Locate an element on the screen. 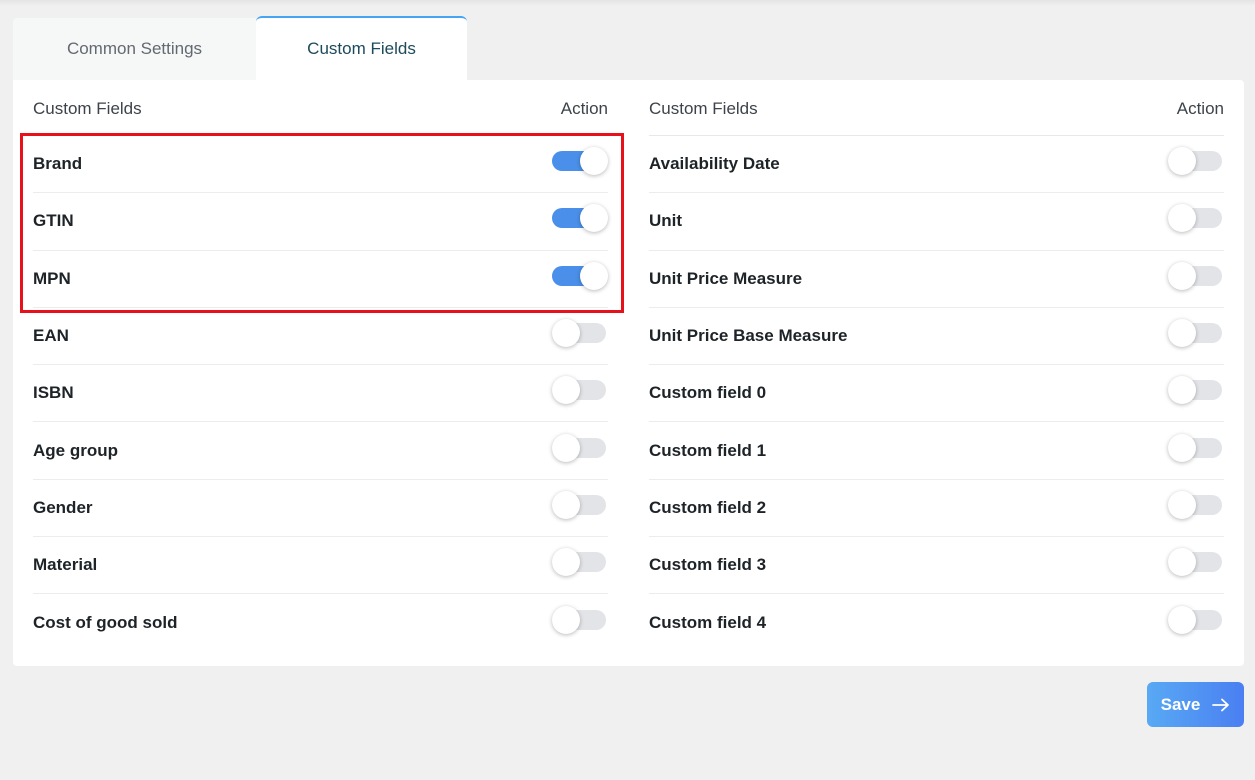 This screenshot has width=1255, height=780. field-label: Material is located at coordinates (65, 565).